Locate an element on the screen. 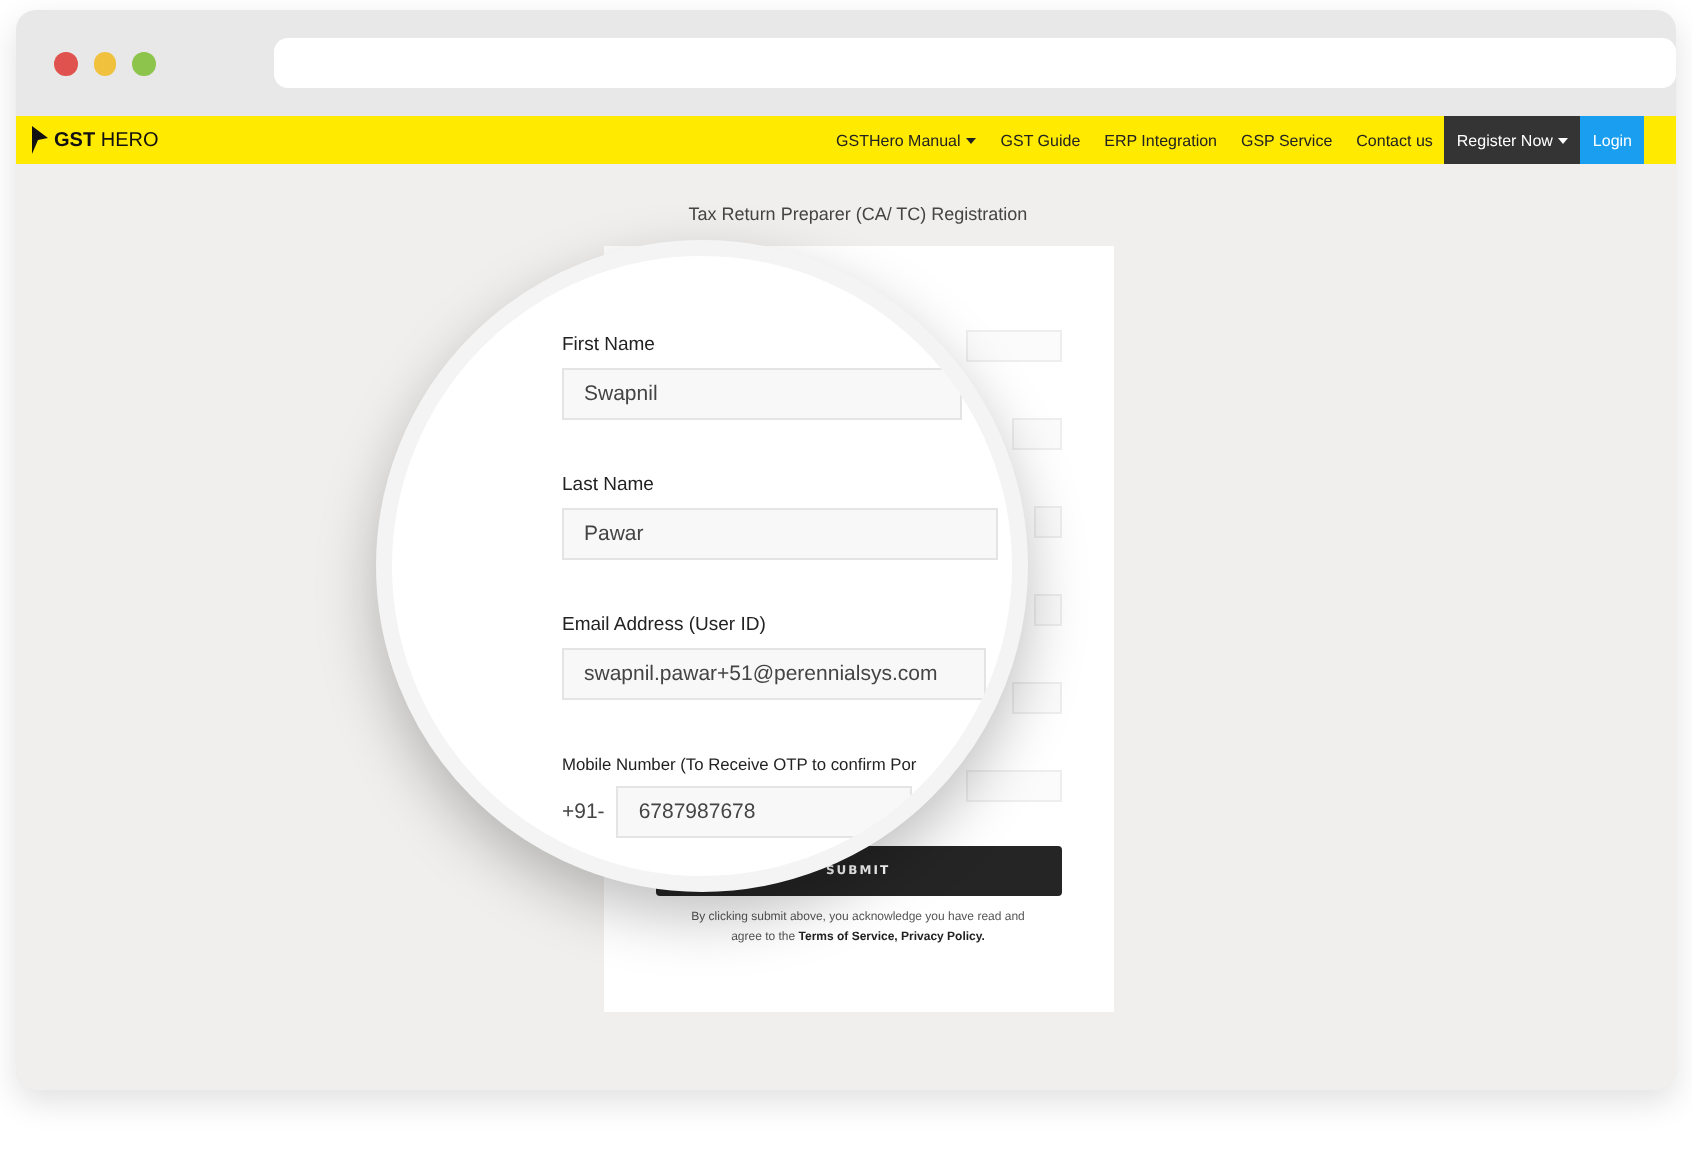 The image size is (1692, 1152). nav-link: GST Guide is located at coordinates (1040, 140).